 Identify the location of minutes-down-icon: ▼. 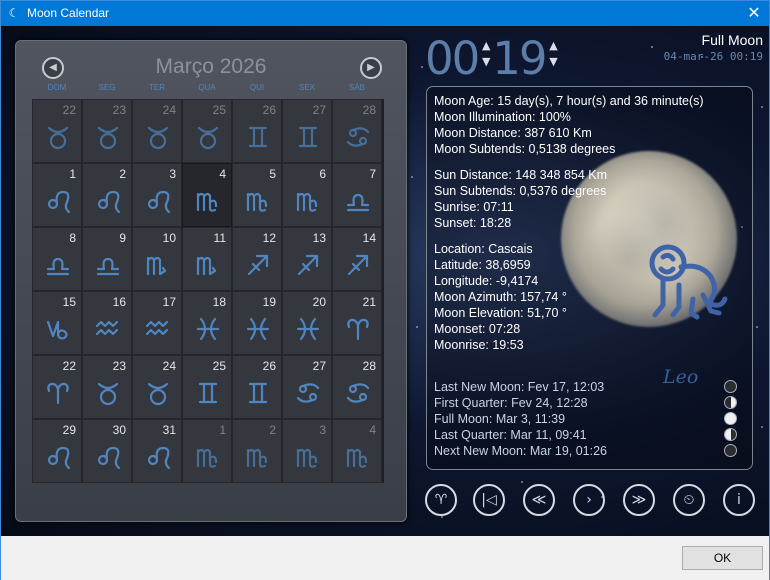
(553, 62).